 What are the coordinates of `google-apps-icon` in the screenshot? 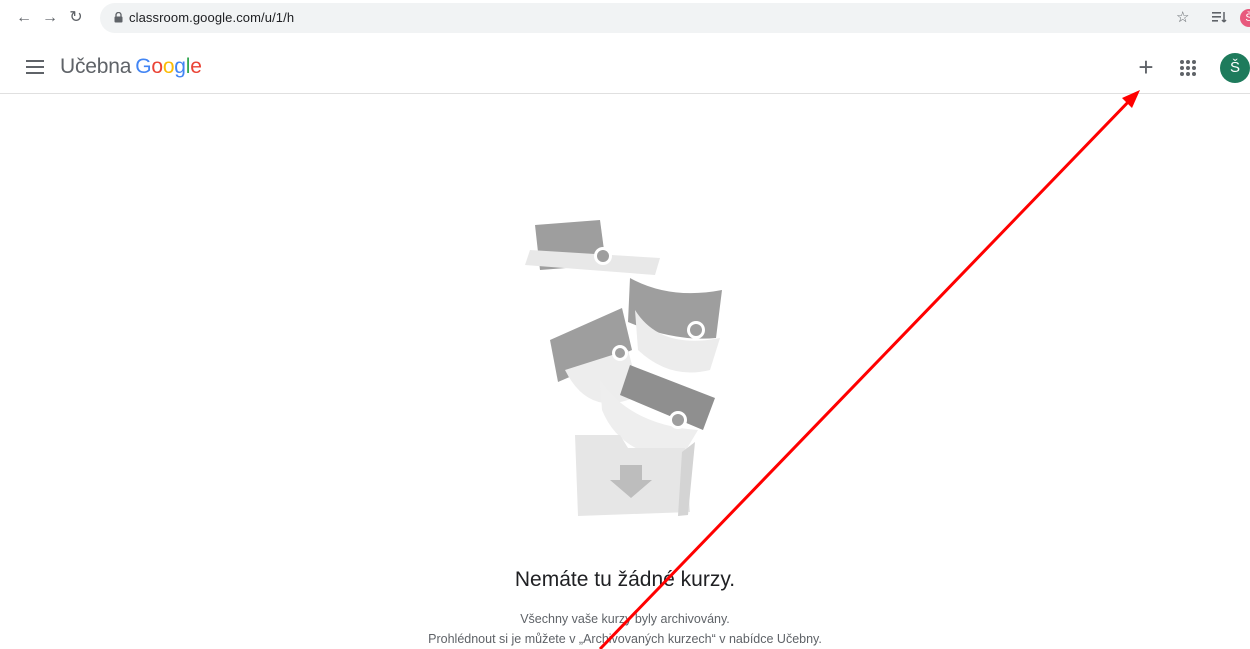 It's located at (1188, 68).